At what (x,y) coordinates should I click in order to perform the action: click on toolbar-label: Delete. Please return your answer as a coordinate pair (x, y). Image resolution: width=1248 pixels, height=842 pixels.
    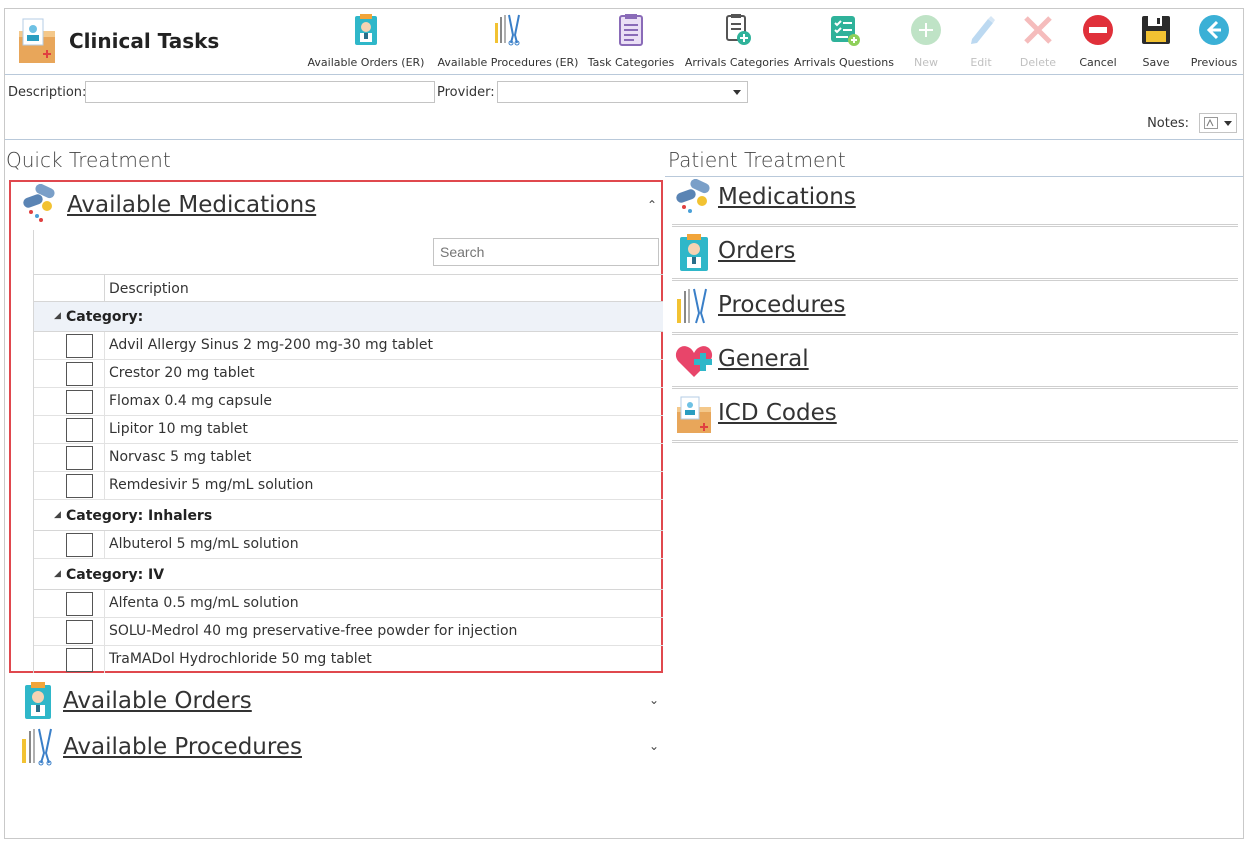
    Looking at the image, I should click on (1038, 62).